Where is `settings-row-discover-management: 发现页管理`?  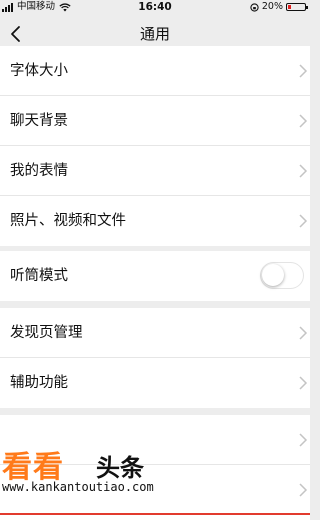
settings-row-discover-management: 发现页管理 is located at coordinates (155, 333).